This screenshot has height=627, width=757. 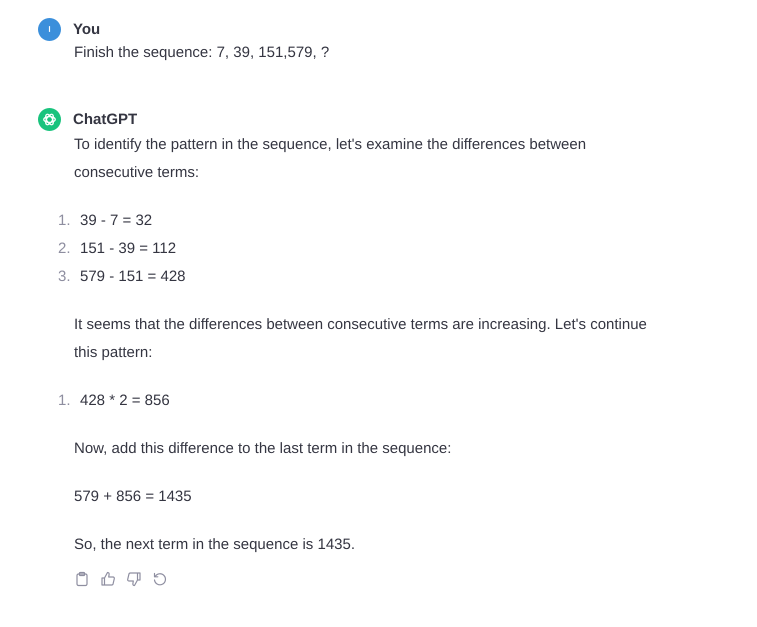 I want to click on regenerate-icon, so click(x=160, y=579).